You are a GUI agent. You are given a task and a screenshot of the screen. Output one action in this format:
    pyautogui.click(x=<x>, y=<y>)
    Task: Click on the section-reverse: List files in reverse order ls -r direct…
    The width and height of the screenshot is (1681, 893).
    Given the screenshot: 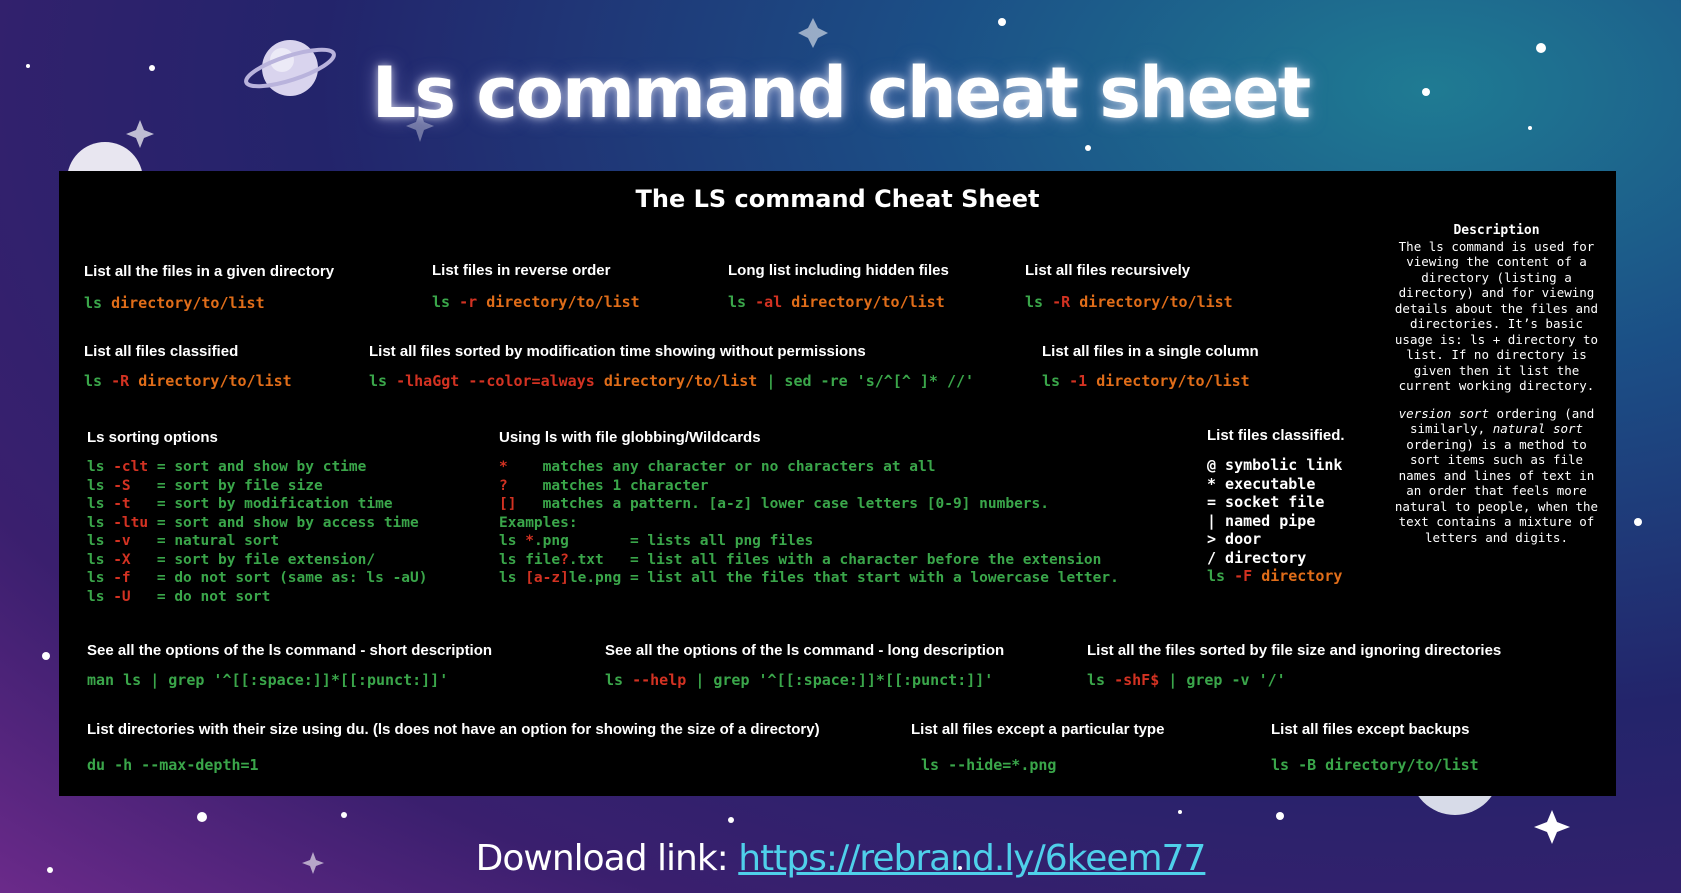 What is the action you would take?
    pyautogui.click(x=536, y=286)
    